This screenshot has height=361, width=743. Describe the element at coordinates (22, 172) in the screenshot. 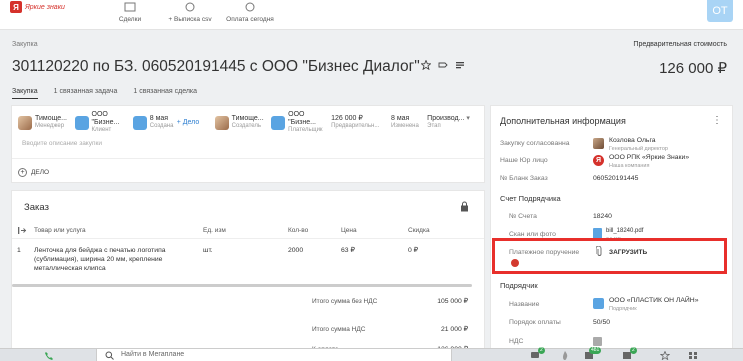

I see `plus-icon: +` at that location.